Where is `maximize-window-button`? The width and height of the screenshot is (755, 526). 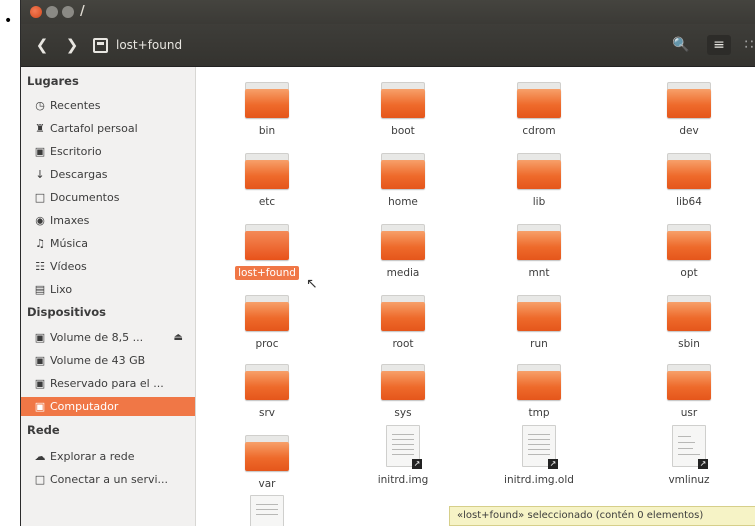
maximize-window-button is located at coordinates (68, 12).